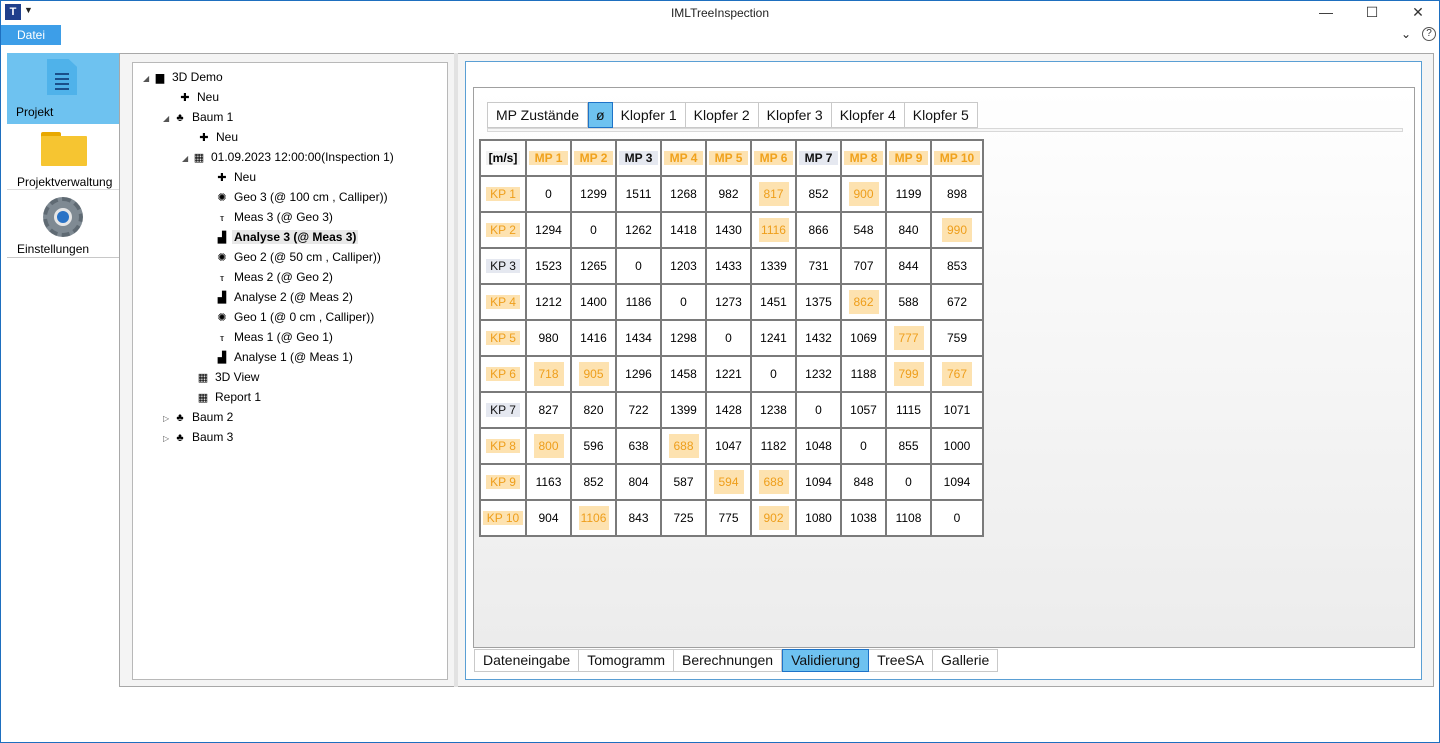 The height and width of the screenshot is (743, 1440). I want to click on table-cell: 844, so click(908, 266).